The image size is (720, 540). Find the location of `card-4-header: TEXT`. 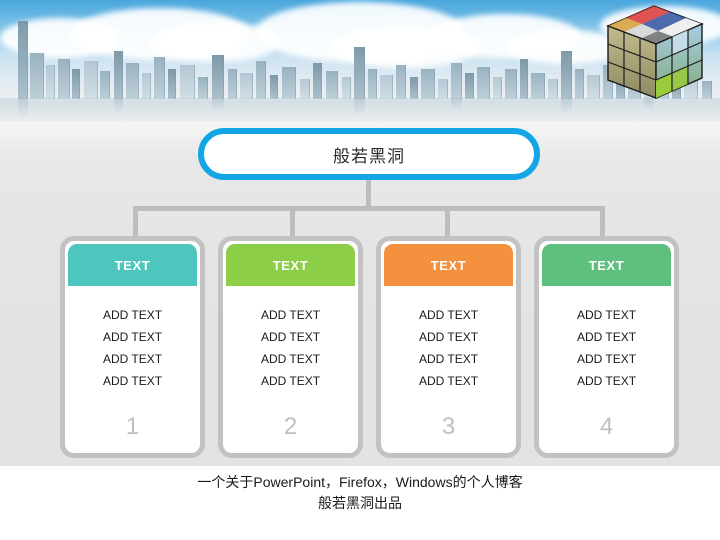

card-4-header: TEXT is located at coordinates (606, 265).